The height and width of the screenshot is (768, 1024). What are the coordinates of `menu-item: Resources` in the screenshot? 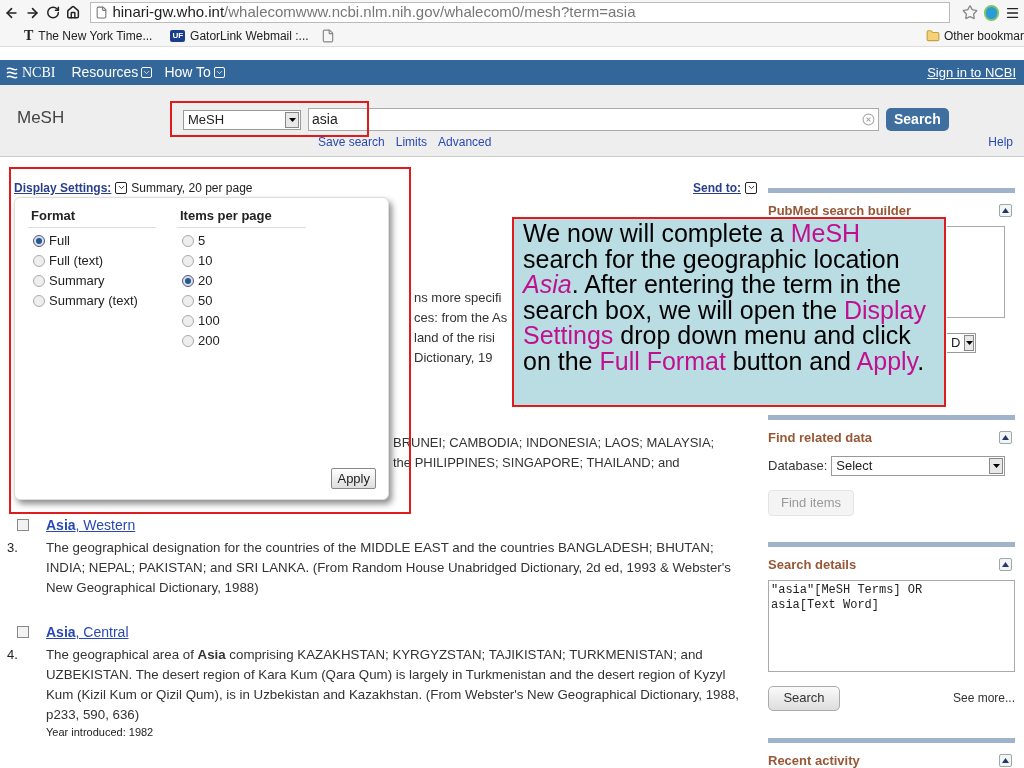 It's located at (105, 72).